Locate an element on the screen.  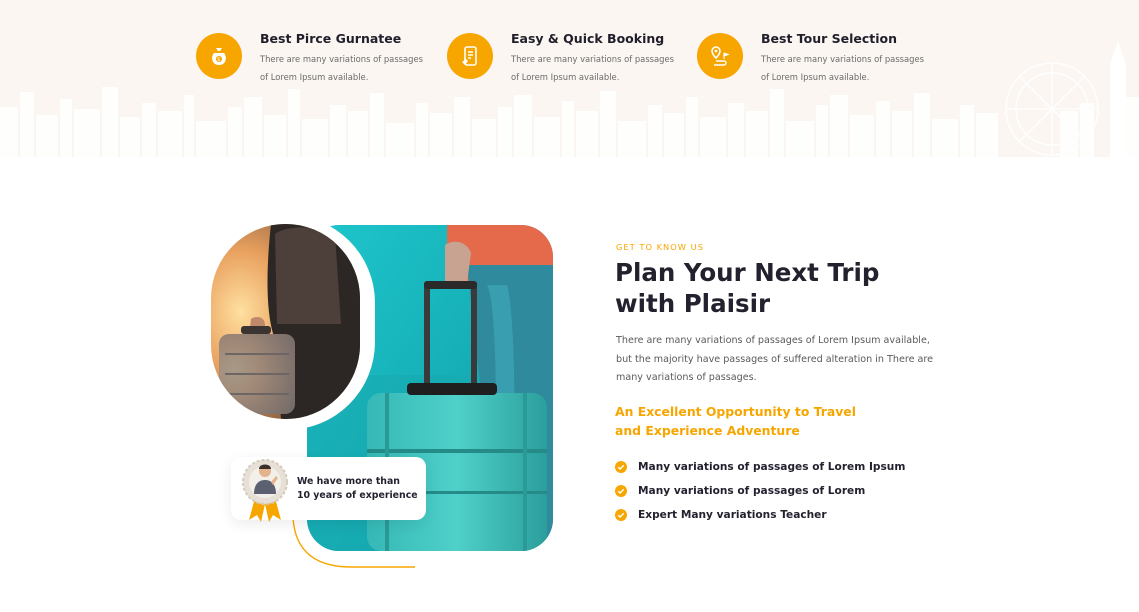
booking-phone-icon is located at coordinates (470, 56).